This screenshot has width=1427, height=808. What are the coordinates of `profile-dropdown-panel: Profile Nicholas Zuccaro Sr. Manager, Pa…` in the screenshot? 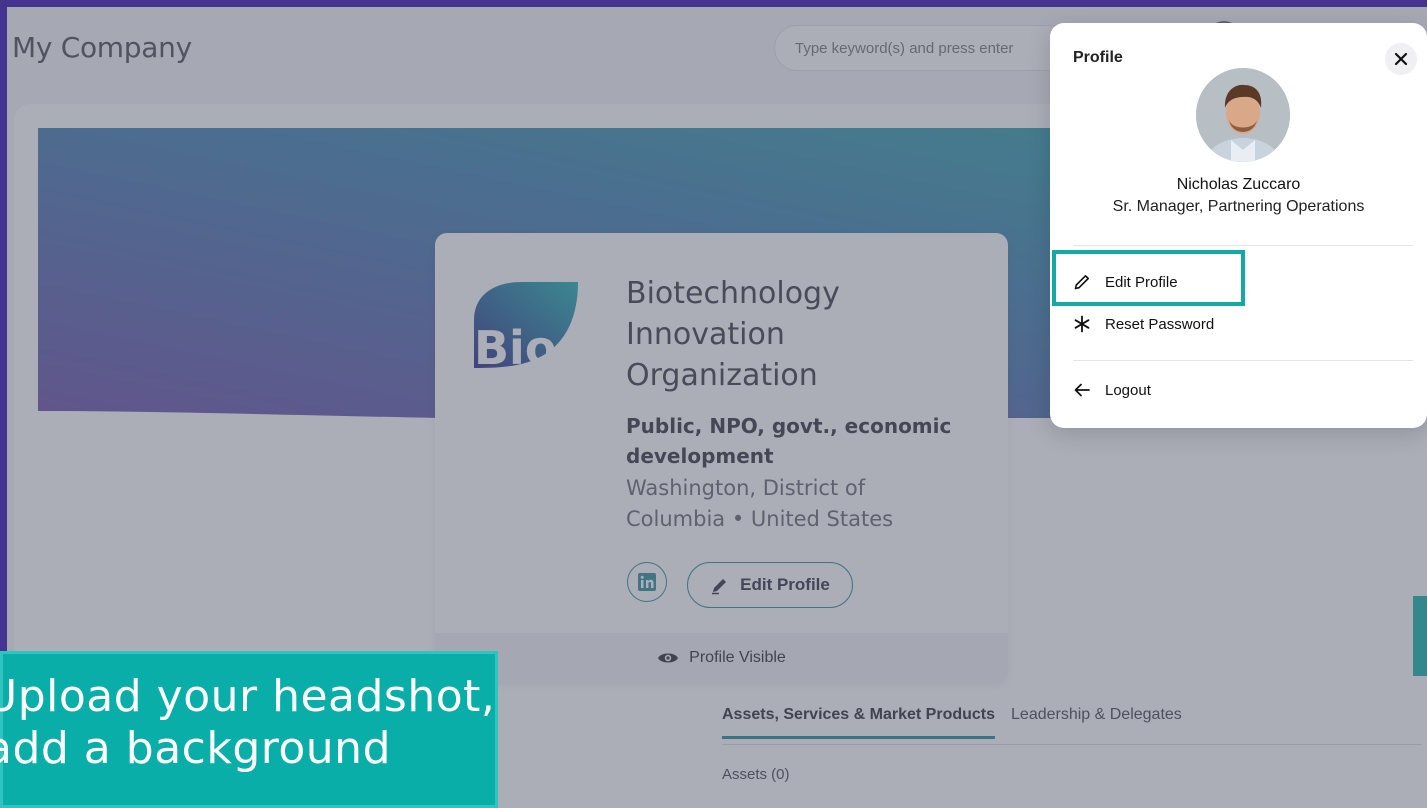 It's located at (1238, 225).